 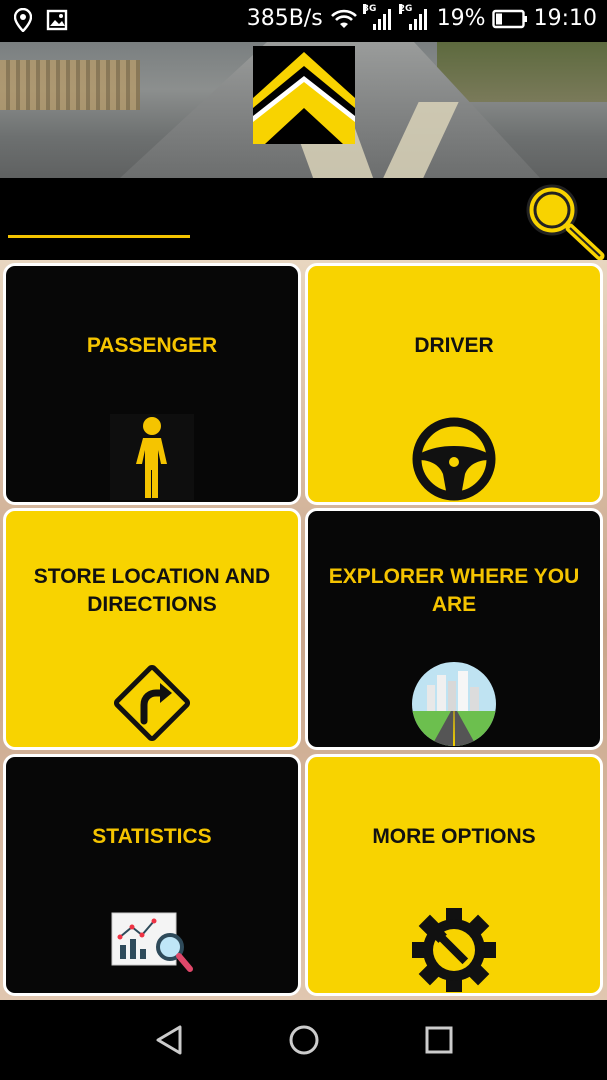 I want to click on passenger-tile: PASSENGER, so click(x=152, y=384).